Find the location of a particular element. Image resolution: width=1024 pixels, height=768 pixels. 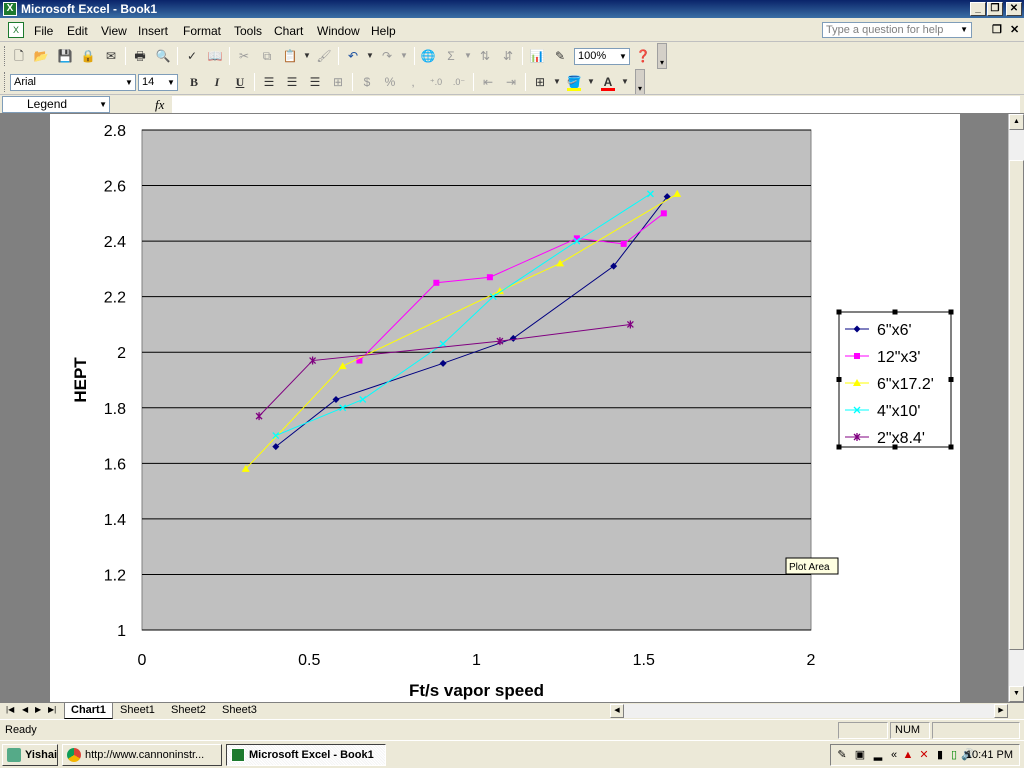

sort-descending-icon: ⇵ is located at coordinates (508, 56).